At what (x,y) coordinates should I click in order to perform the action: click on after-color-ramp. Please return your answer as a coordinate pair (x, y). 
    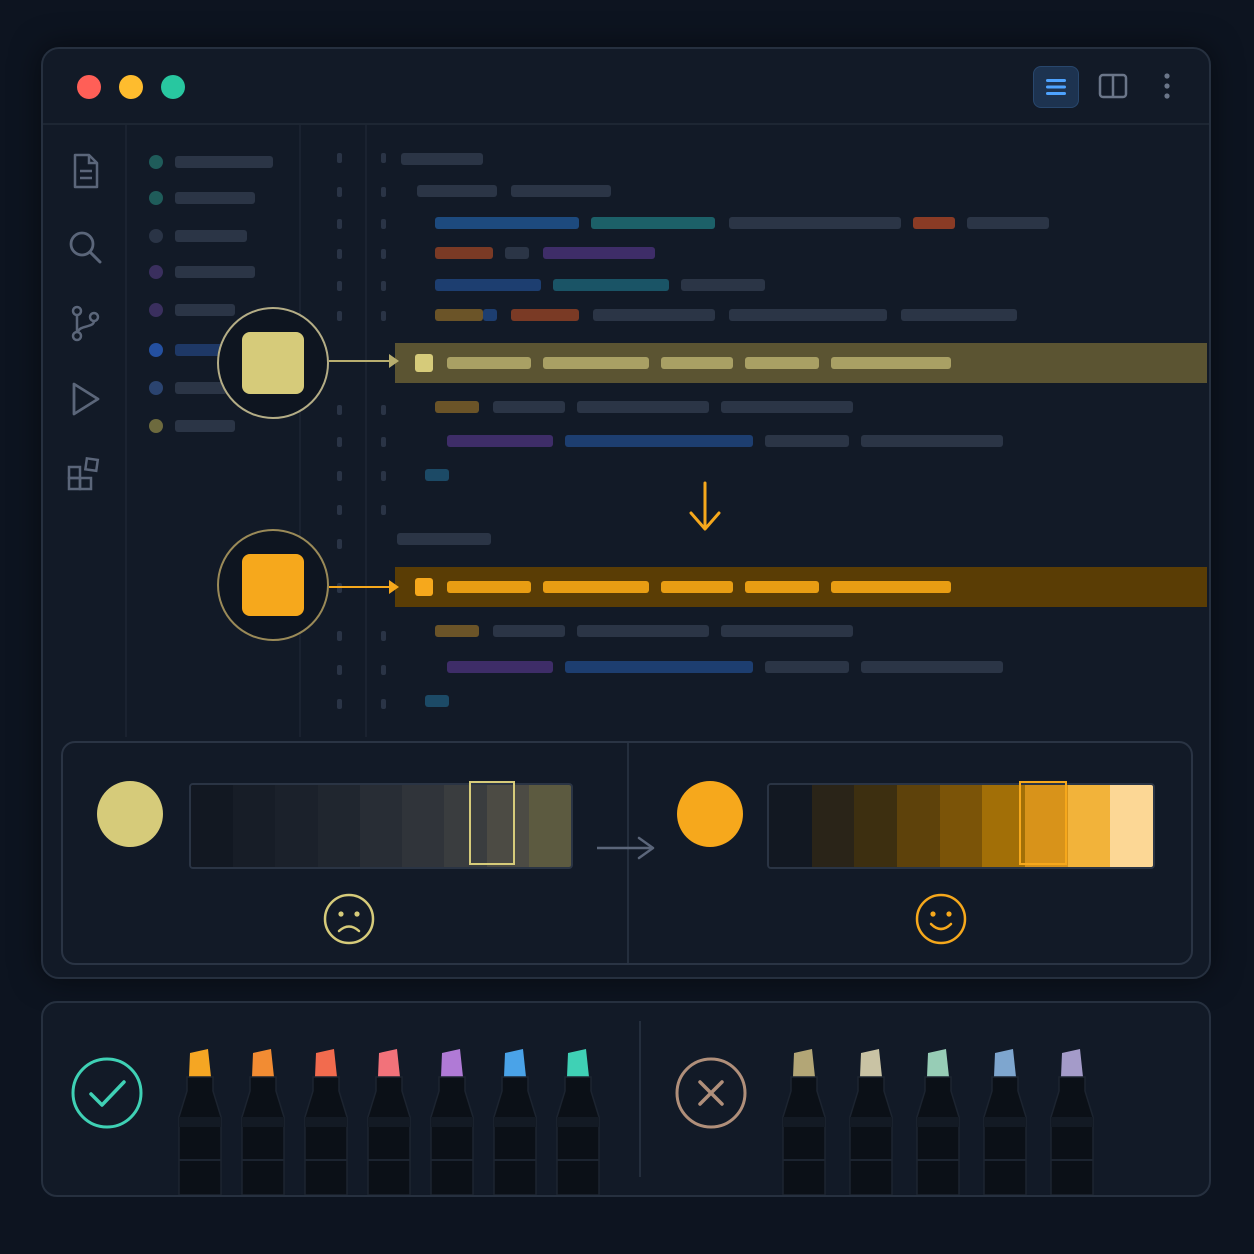
    Looking at the image, I should click on (961, 826).